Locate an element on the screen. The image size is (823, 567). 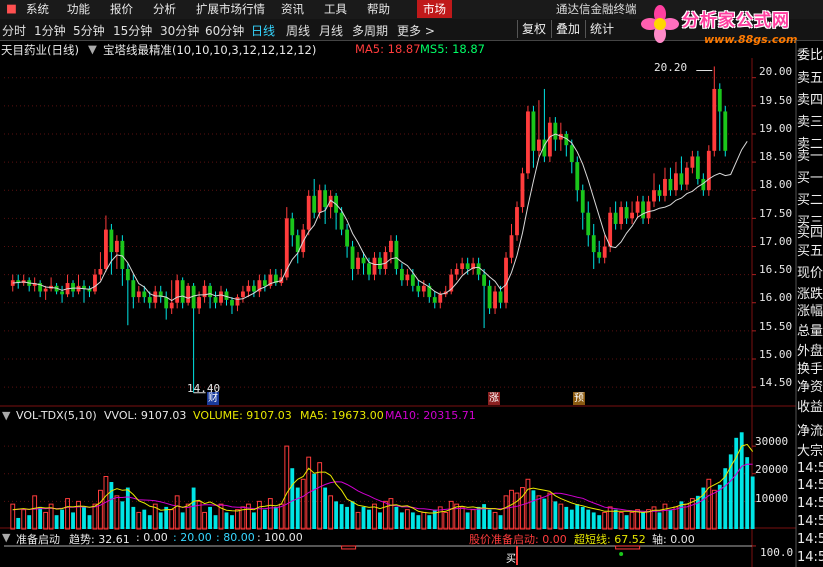
period-1min: 1分钟 is located at coordinates (50, 30).